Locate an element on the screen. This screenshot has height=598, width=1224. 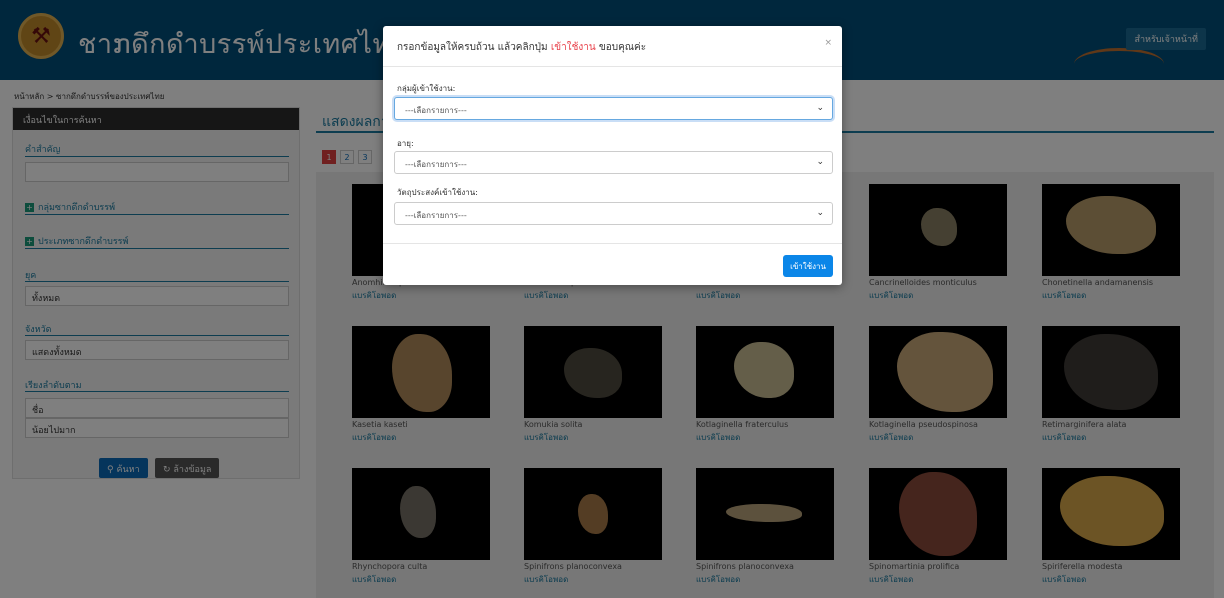
modal-footer: เข้าใช้งาน is located at coordinates (612, 264).